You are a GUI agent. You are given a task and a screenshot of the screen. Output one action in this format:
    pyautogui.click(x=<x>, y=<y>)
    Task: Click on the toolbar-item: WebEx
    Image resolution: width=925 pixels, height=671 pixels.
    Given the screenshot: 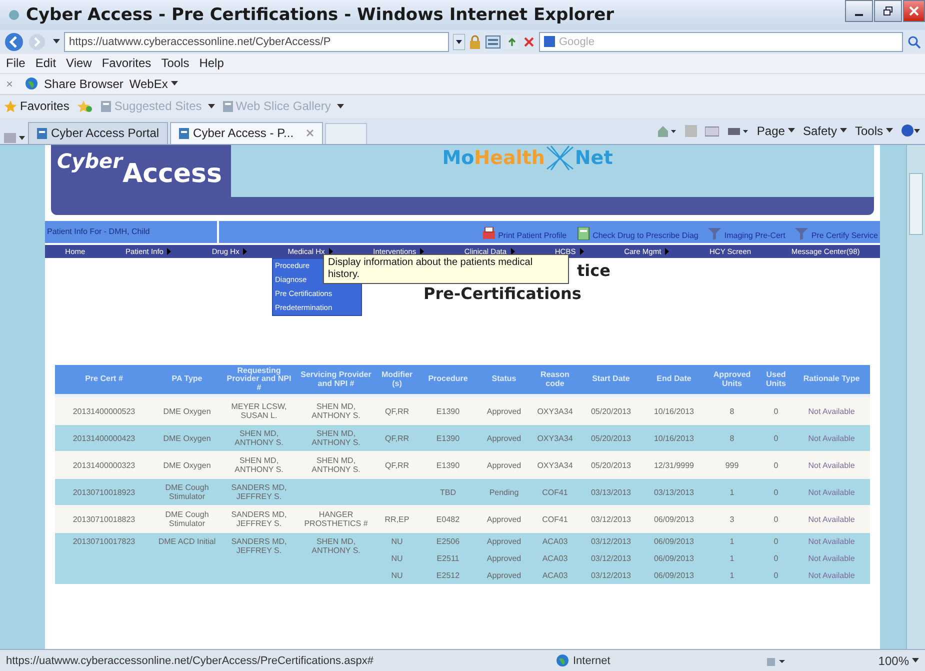 What is the action you would take?
    pyautogui.click(x=153, y=83)
    